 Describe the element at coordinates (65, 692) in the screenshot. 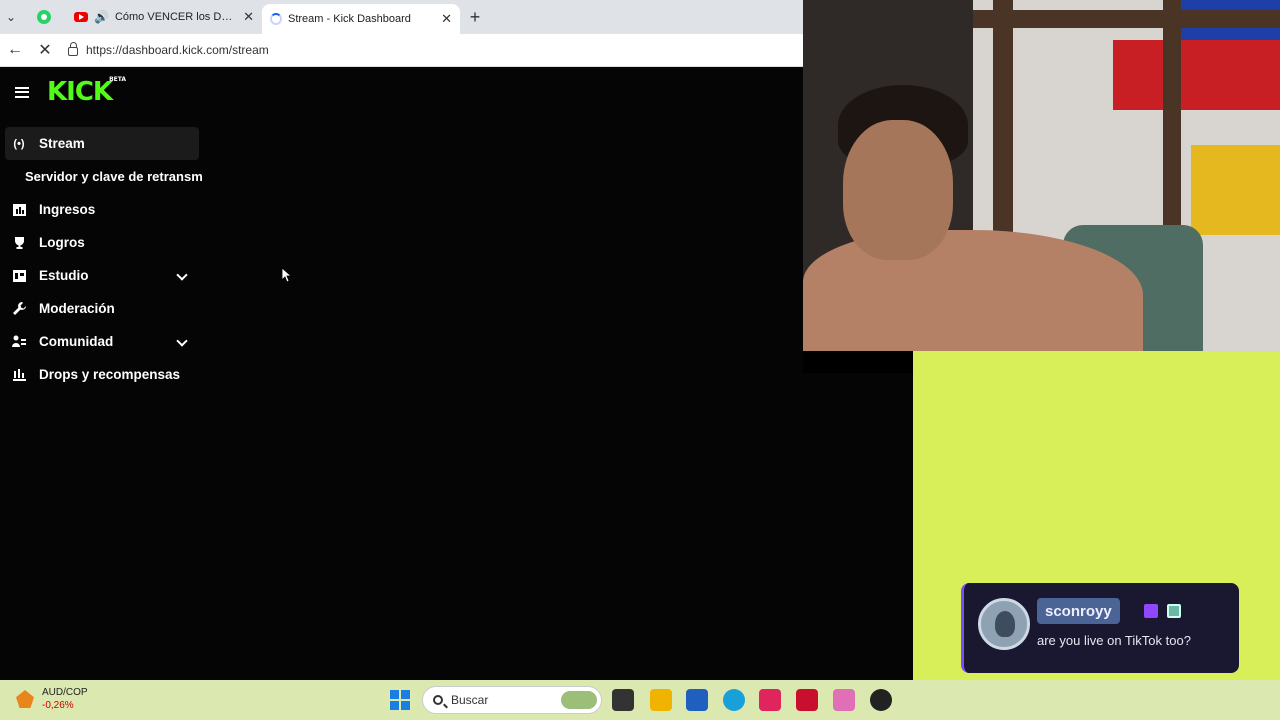

I see `ticker-pair: AUD/COP` at that location.